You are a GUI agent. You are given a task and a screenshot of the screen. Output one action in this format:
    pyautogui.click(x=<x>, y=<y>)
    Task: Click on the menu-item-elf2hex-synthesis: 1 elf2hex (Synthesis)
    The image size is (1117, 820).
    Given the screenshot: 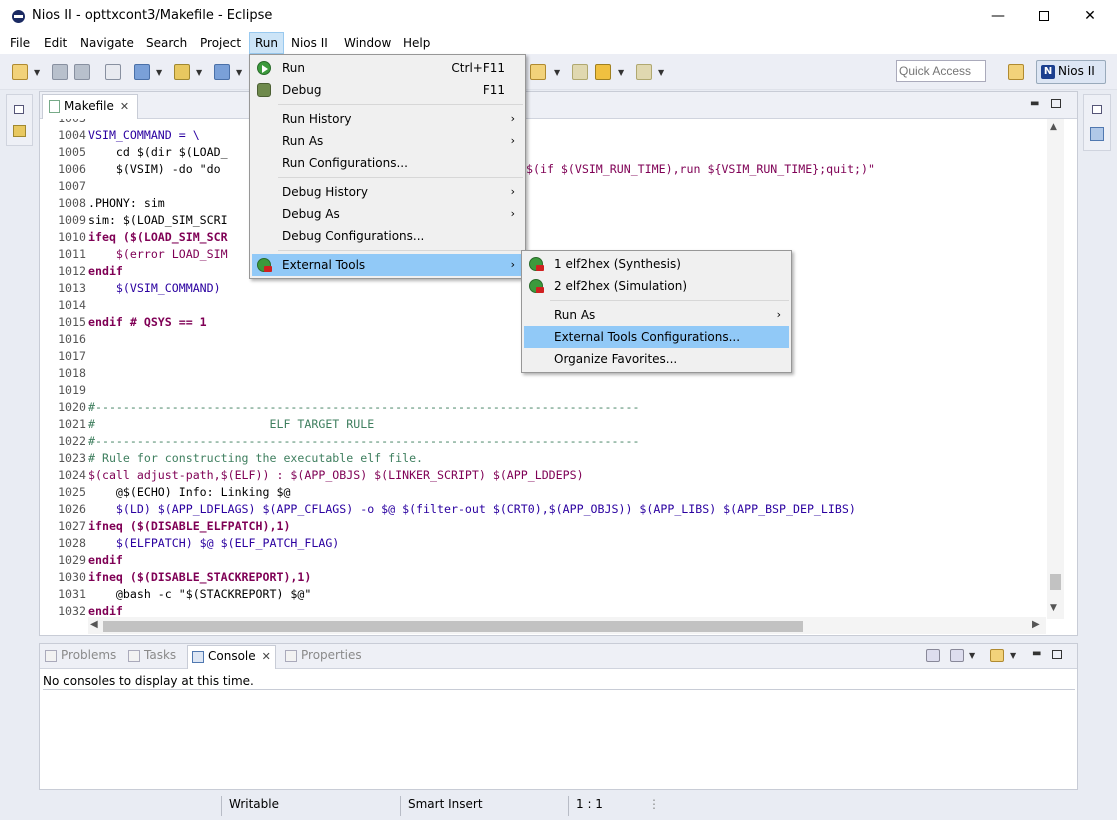 What is the action you would take?
    pyautogui.click(x=656, y=264)
    